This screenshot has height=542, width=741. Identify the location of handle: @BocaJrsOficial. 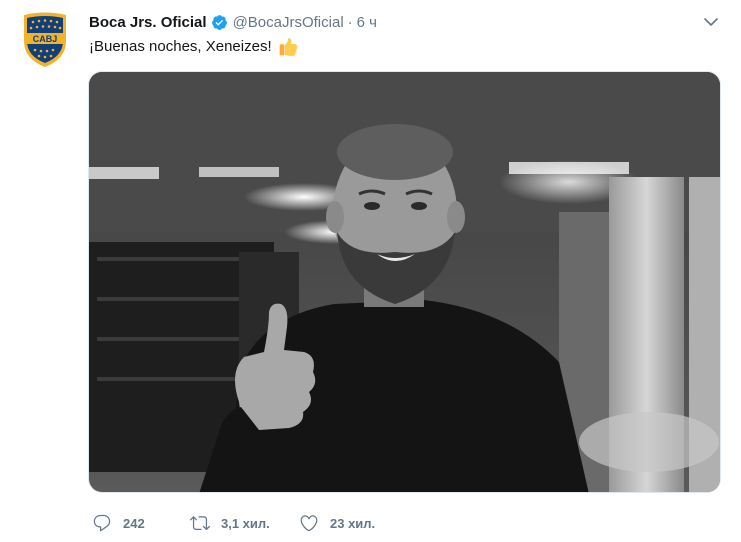
(288, 22).